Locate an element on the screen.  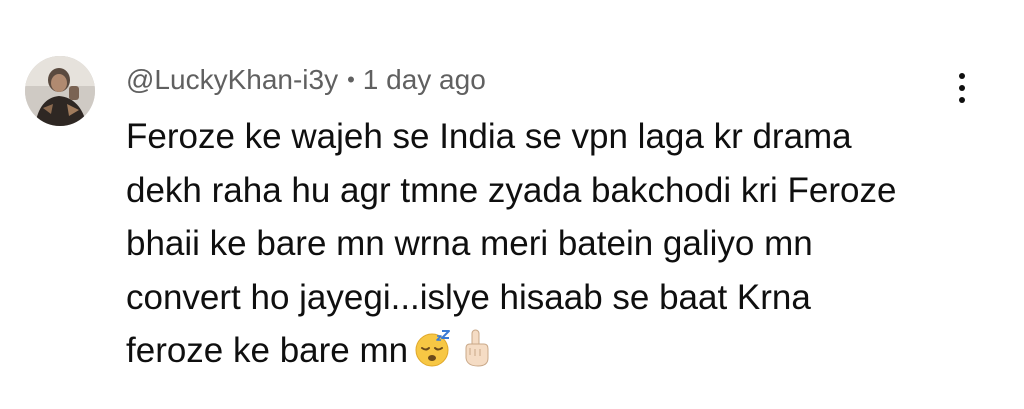
author-avatar is located at coordinates (60, 91).